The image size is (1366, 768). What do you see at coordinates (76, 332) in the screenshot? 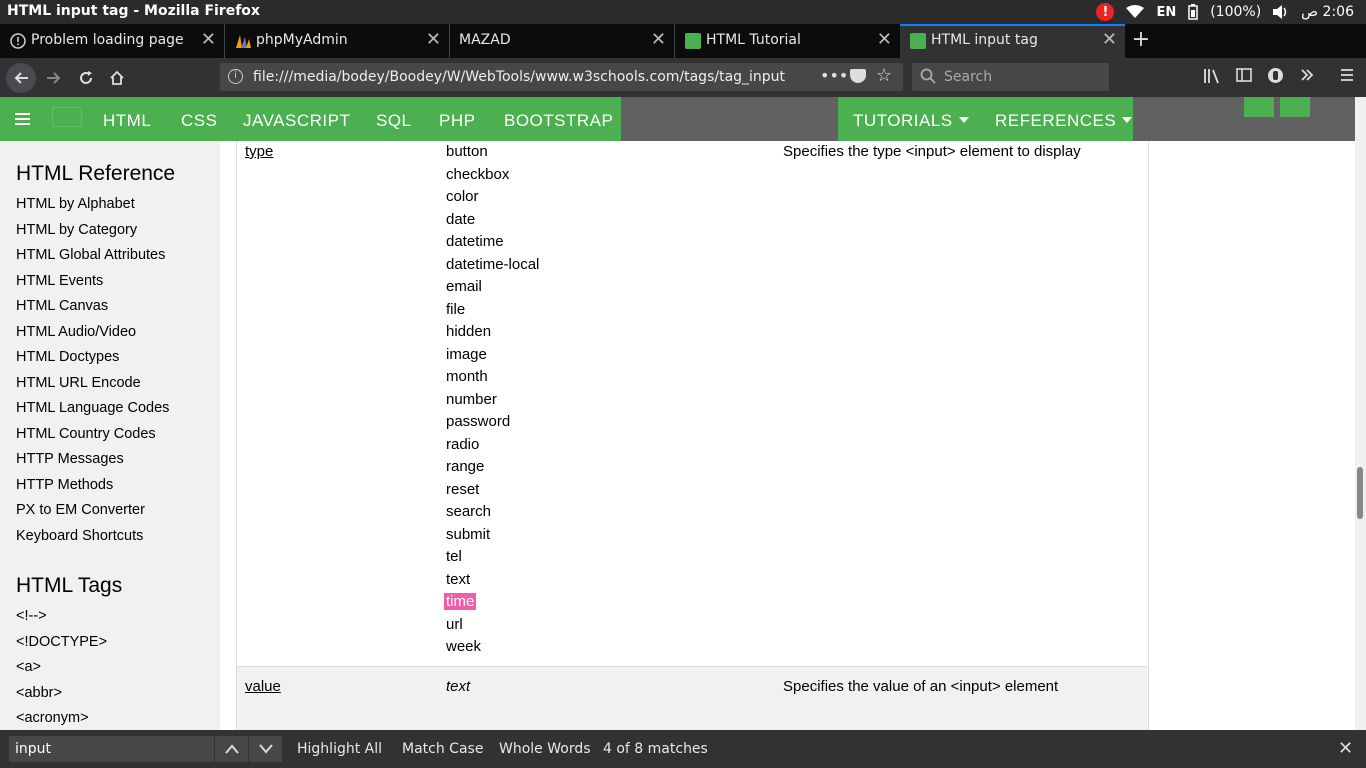
I see `sidebar-link: HTML Audio/Video` at bounding box center [76, 332].